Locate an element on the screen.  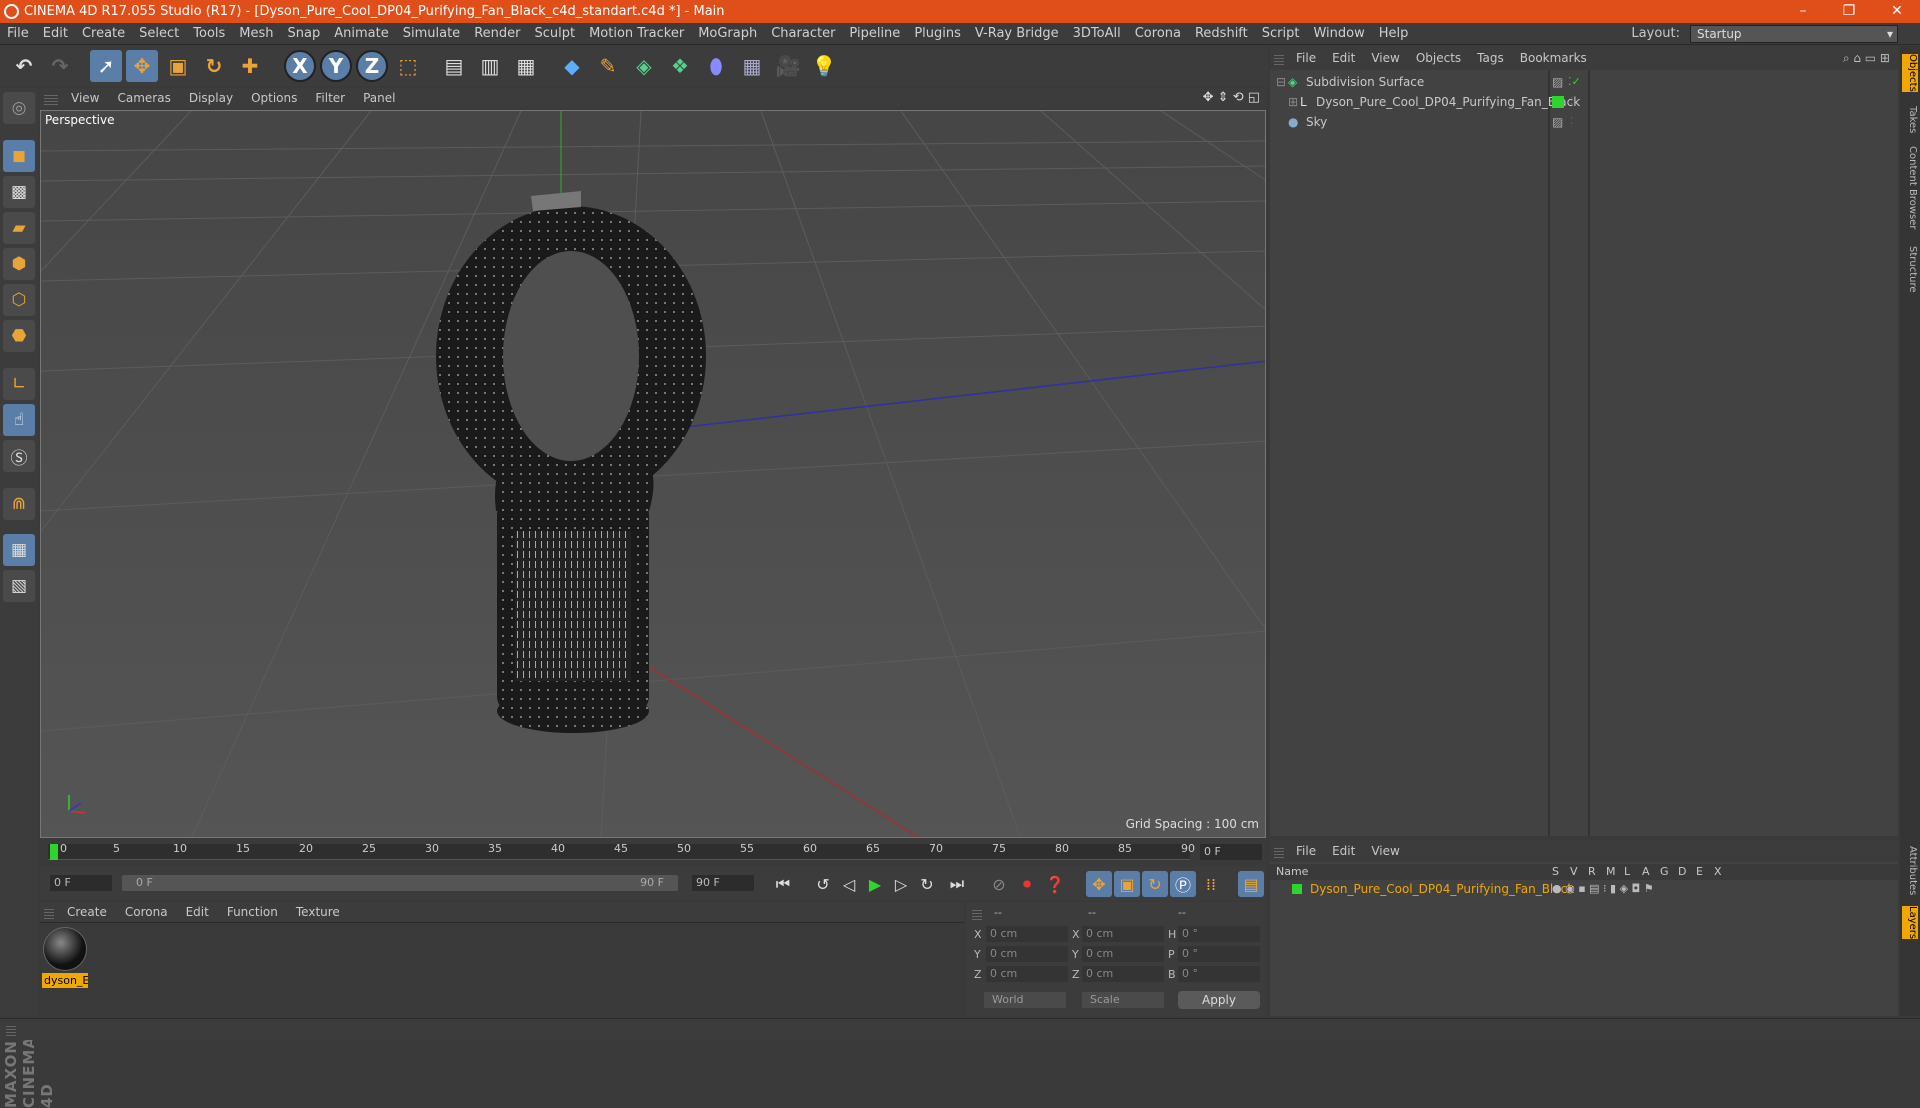
collapse-icon: ⊟ is located at coordinates (1281, 82).